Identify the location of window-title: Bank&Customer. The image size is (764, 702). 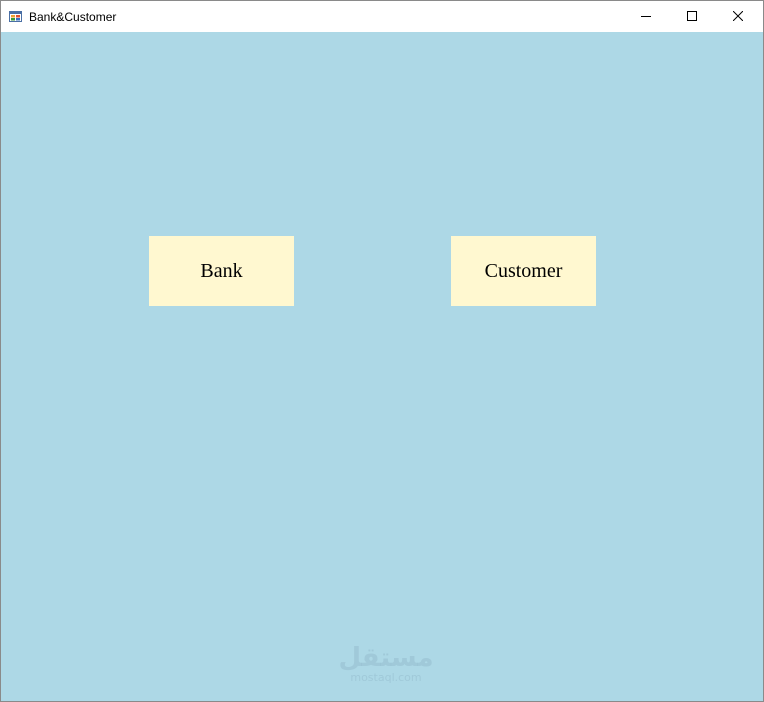
(73, 17).